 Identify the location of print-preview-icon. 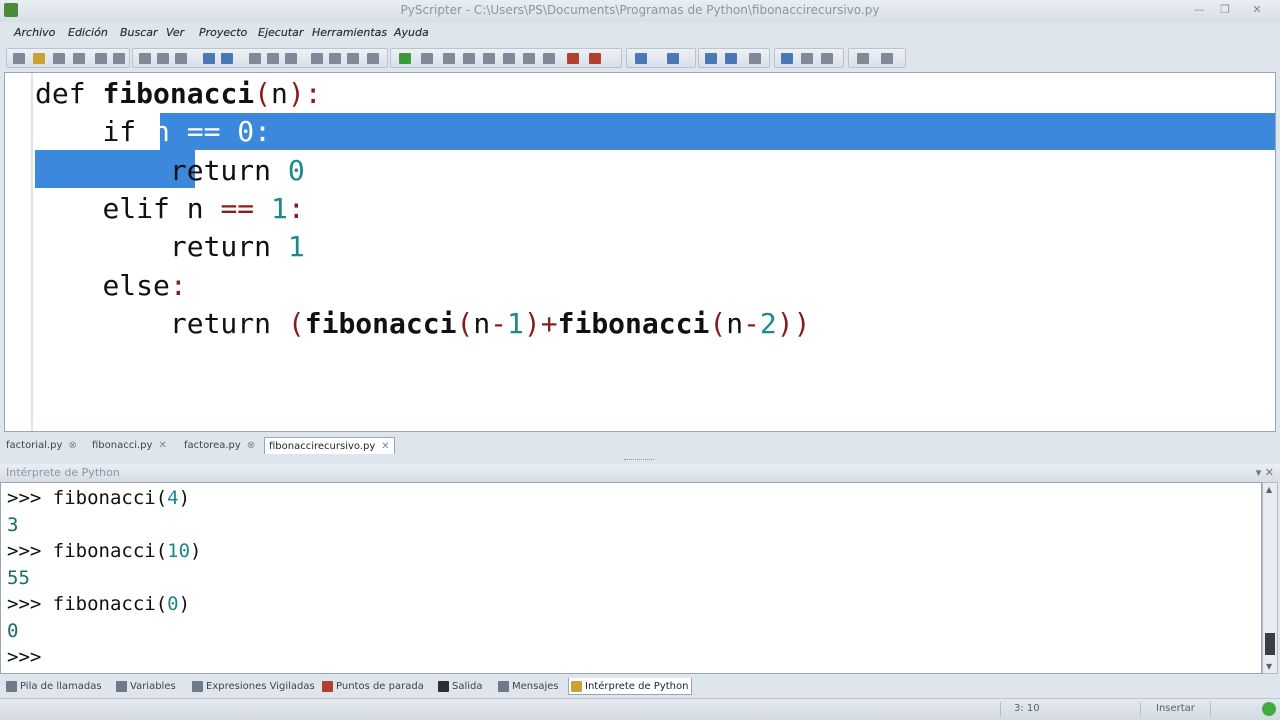
(119, 58).